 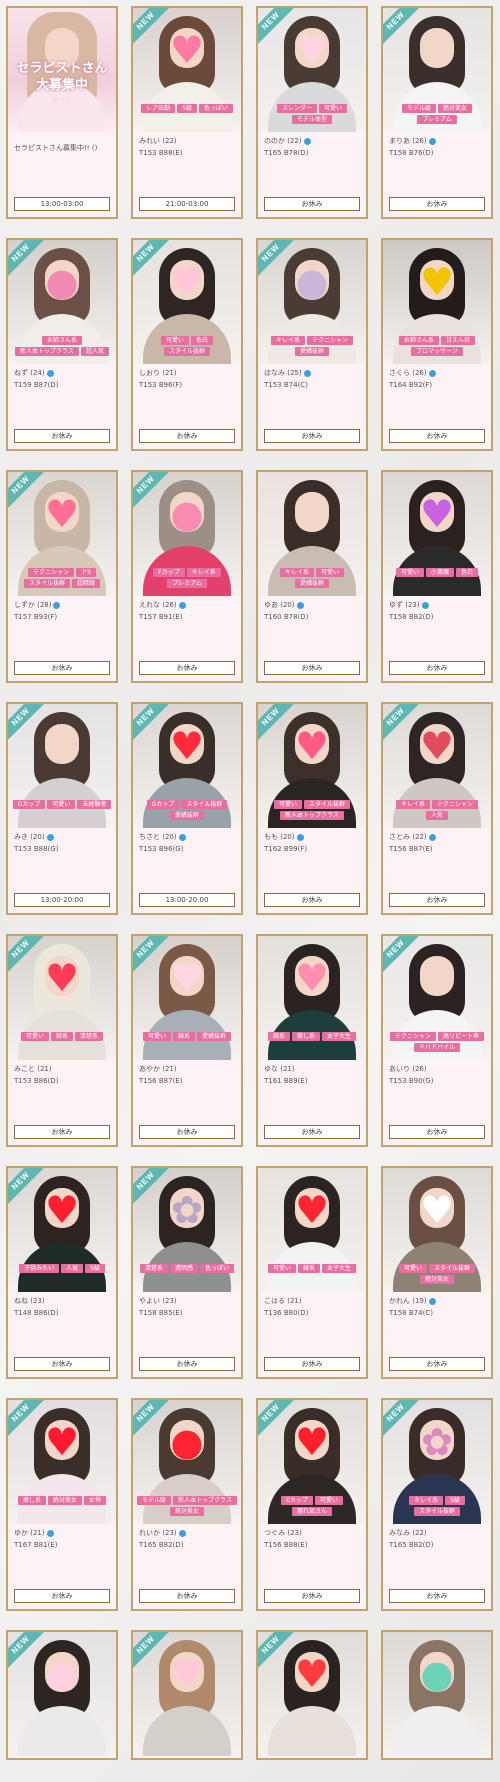 I want to click on therapist-name: えれな (26), so click(x=158, y=605).